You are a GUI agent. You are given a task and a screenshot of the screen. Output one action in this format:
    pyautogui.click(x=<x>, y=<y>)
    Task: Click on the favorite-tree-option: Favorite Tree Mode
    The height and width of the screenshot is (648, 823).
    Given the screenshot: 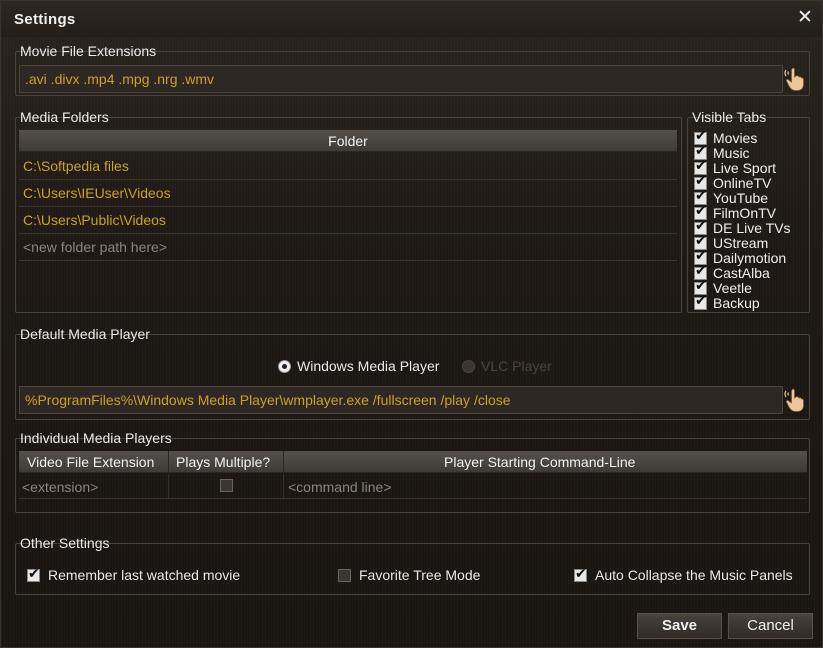 What is the action you would take?
    pyautogui.click(x=409, y=575)
    